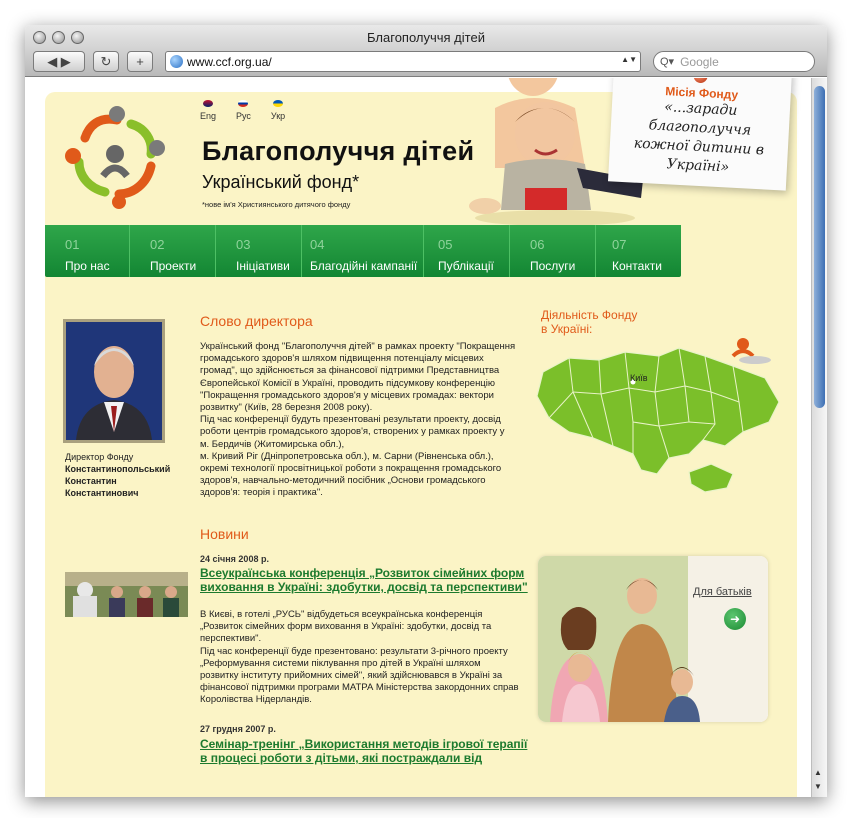 The image size is (854, 818). I want to click on scroll-down-icon: ▼, so click(818, 786).